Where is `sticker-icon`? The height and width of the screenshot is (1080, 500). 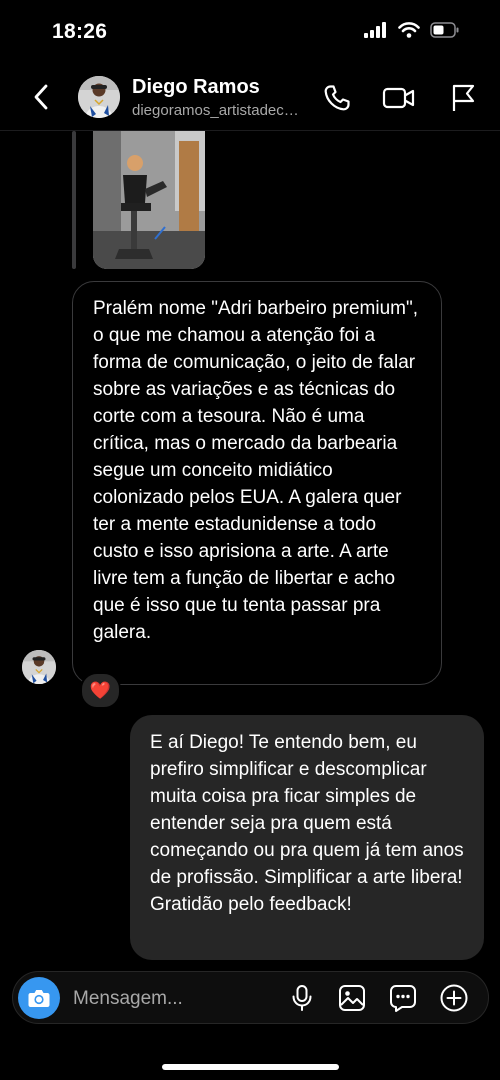 sticker-icon is located at coordinates (403, 998).